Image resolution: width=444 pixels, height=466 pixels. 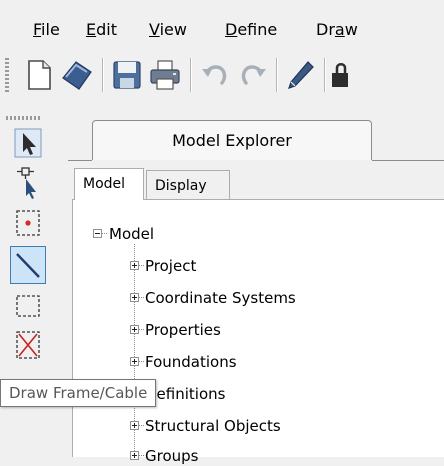 I want to click on pencil-icon, so click(x=301, y=75).